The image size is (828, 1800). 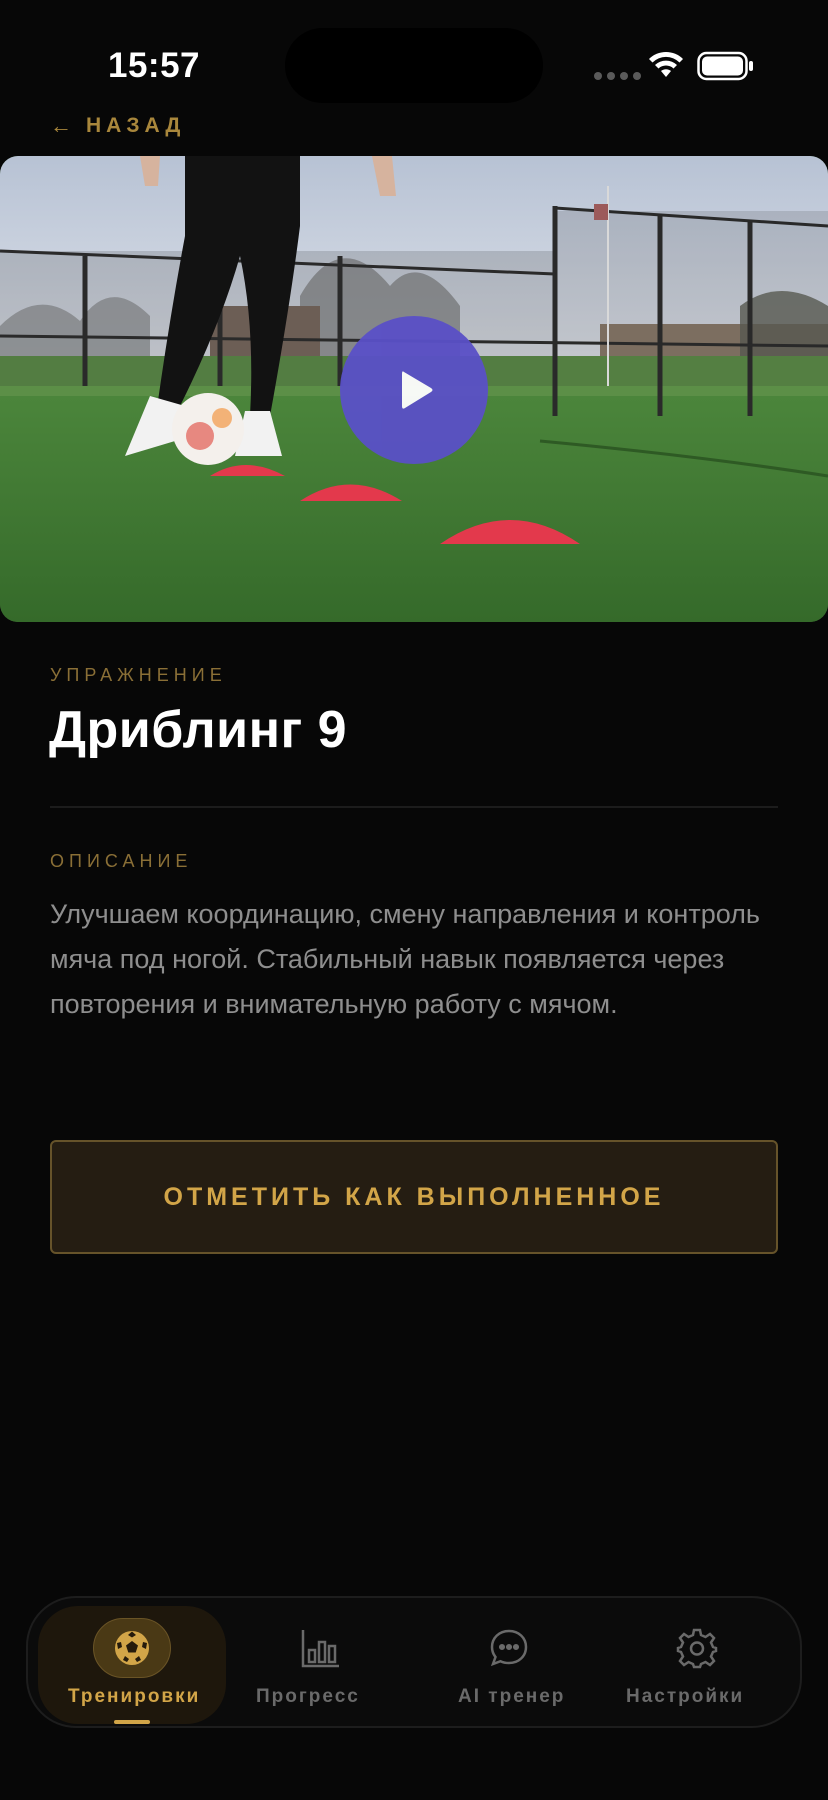 I want to click on status-bar: 15:57, so click(x=414, y=60).